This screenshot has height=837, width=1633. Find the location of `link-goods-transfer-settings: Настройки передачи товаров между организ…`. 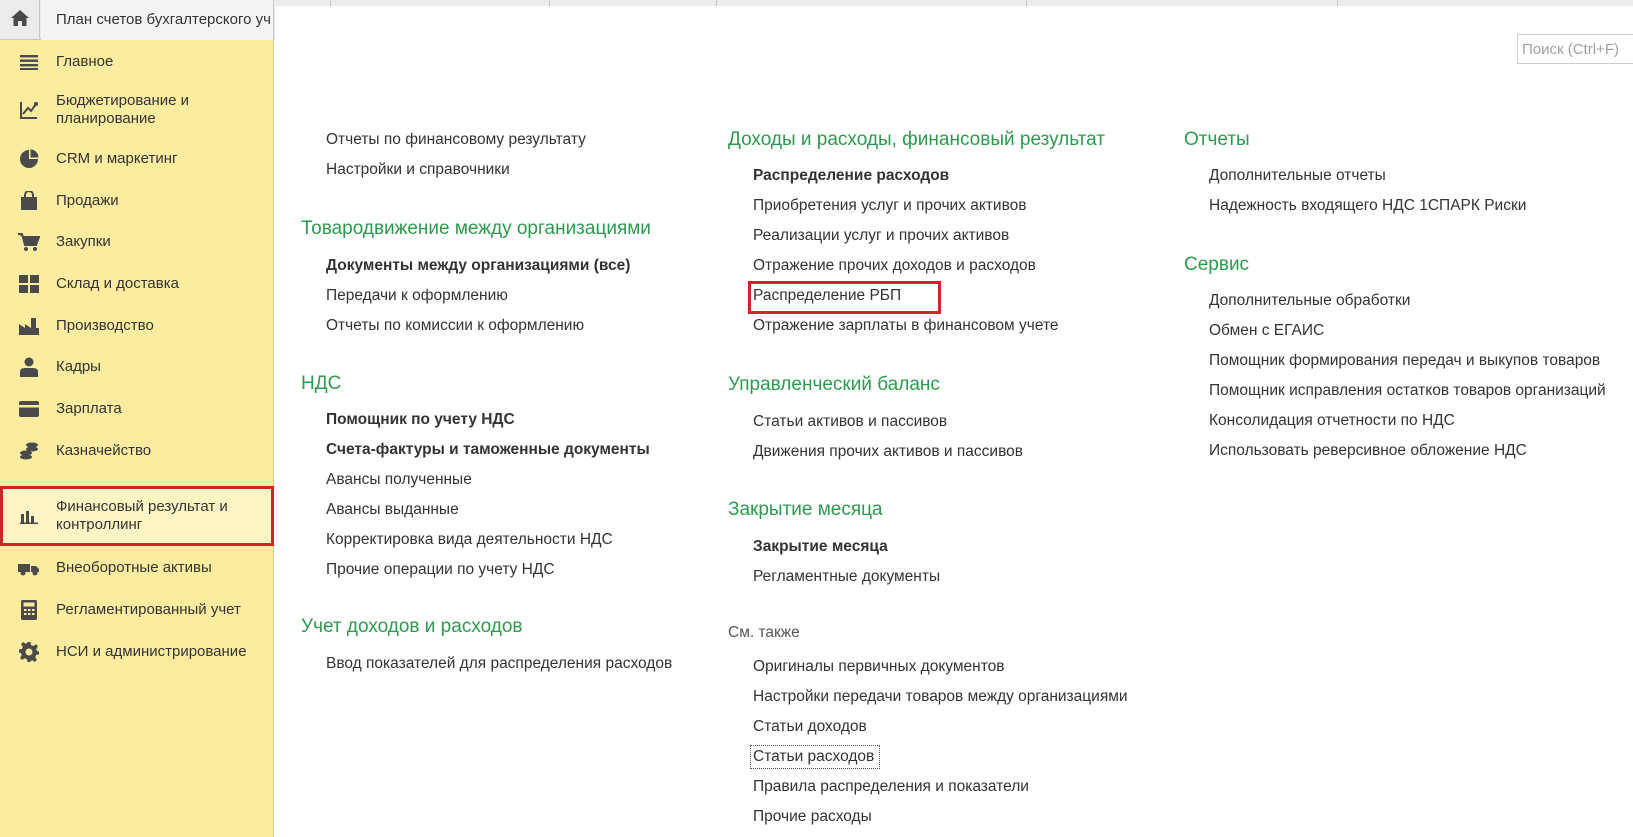

link-goods-transfer-settings: Настройки передачи товаров между организ… is located at coordinates (940, 697).